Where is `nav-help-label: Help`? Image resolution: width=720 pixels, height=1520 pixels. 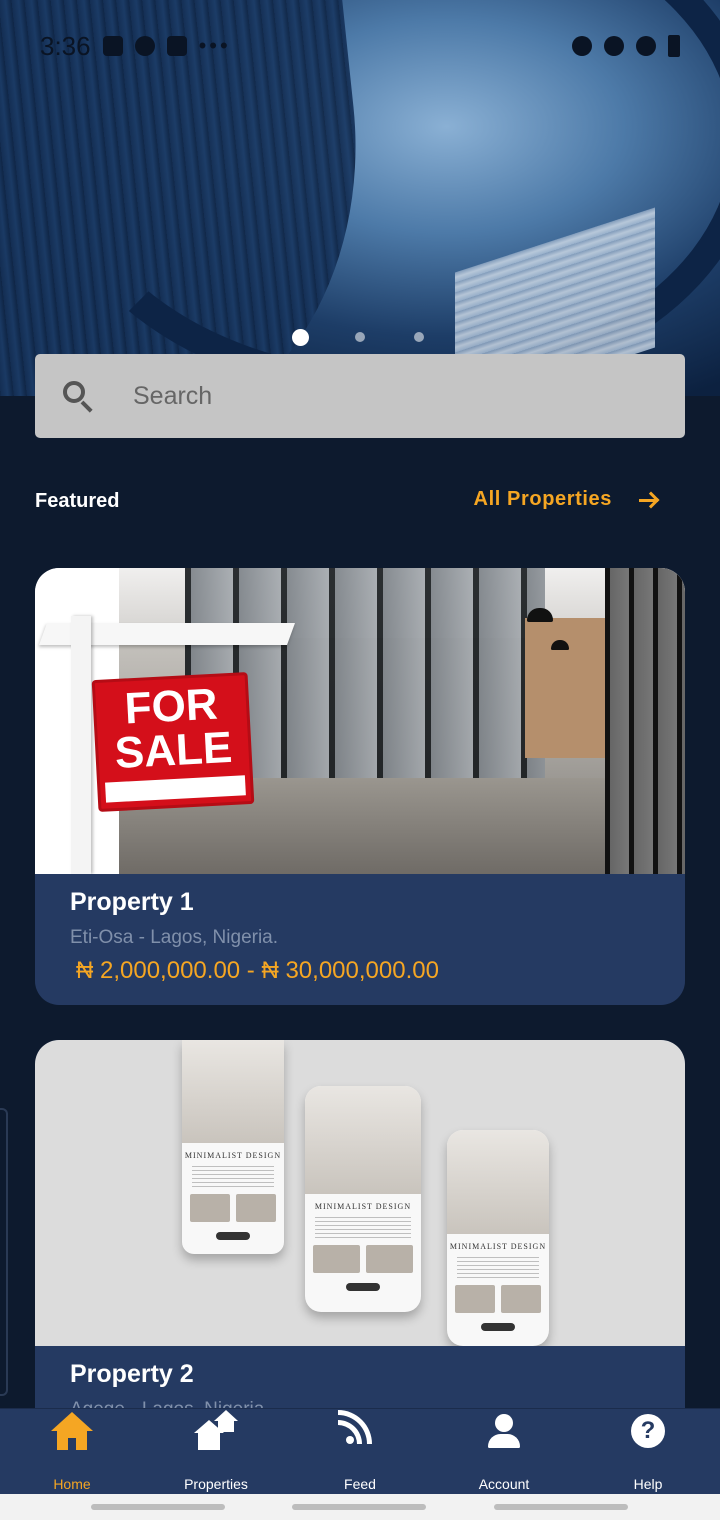
nav-help-label: Help is located at coordinates (648, 1484).